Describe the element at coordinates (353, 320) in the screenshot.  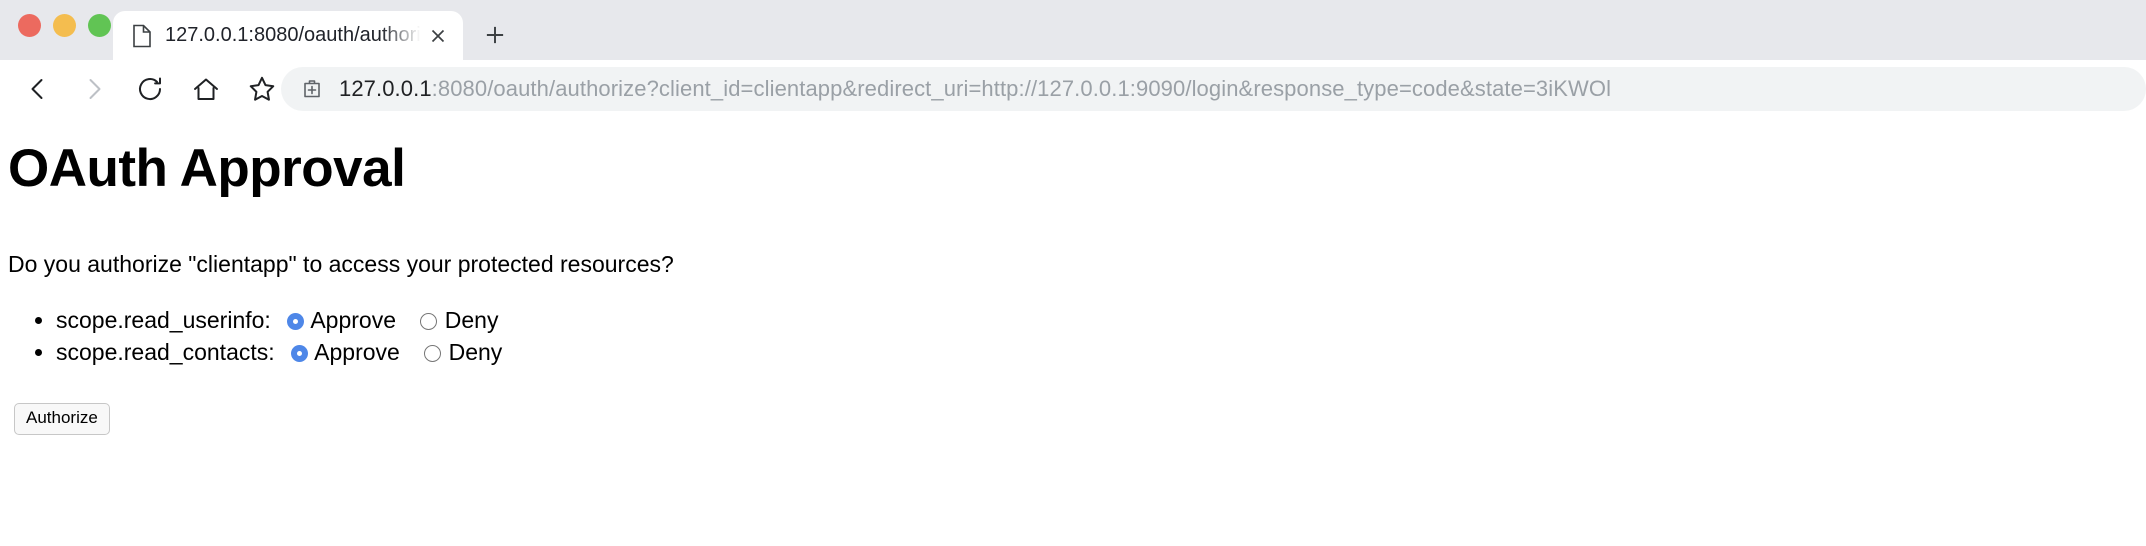
I see `scope-0-approve-label: Approve` at that location.